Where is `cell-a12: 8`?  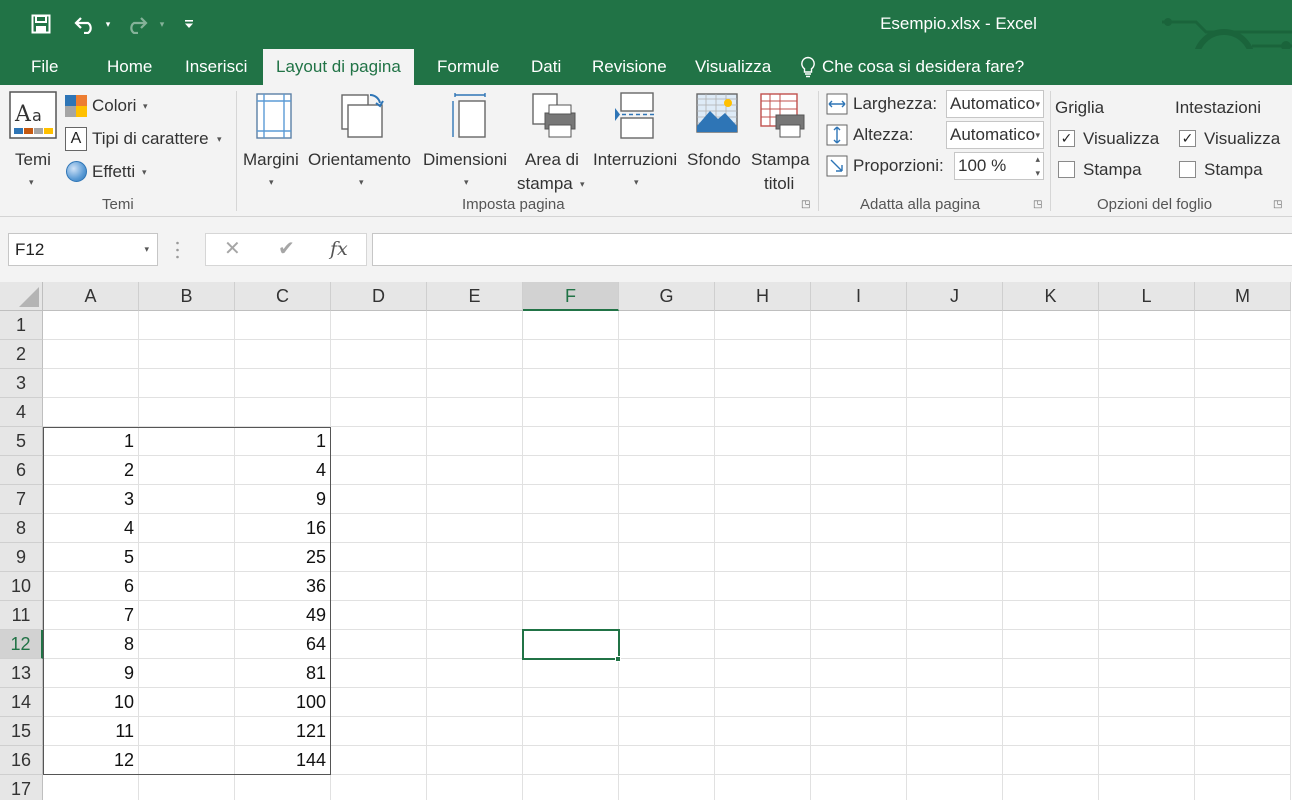 cell-a12: 8 is located at coordinates (91, 644).